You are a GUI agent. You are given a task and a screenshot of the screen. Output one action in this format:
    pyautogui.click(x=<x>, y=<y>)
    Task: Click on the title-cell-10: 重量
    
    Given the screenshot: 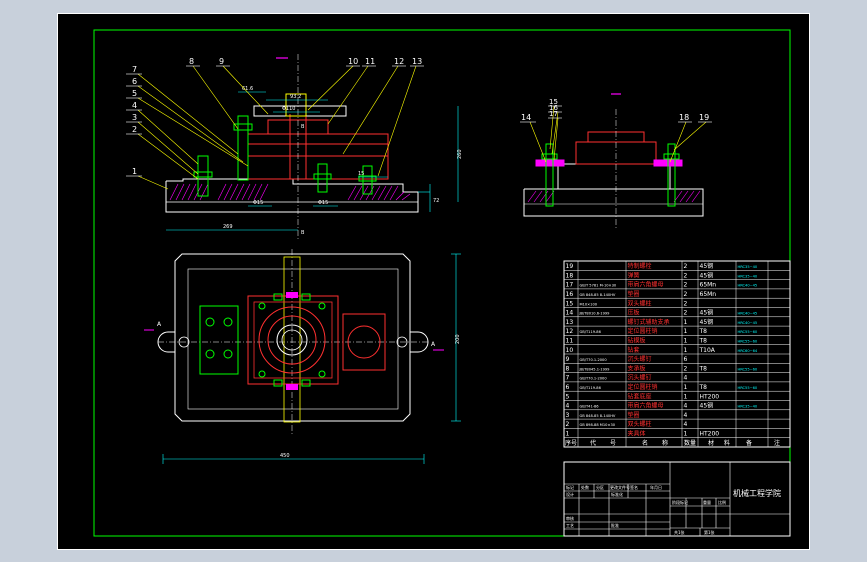 What is the action you would take?
    pyautogui.click(x=707, y=502)
    